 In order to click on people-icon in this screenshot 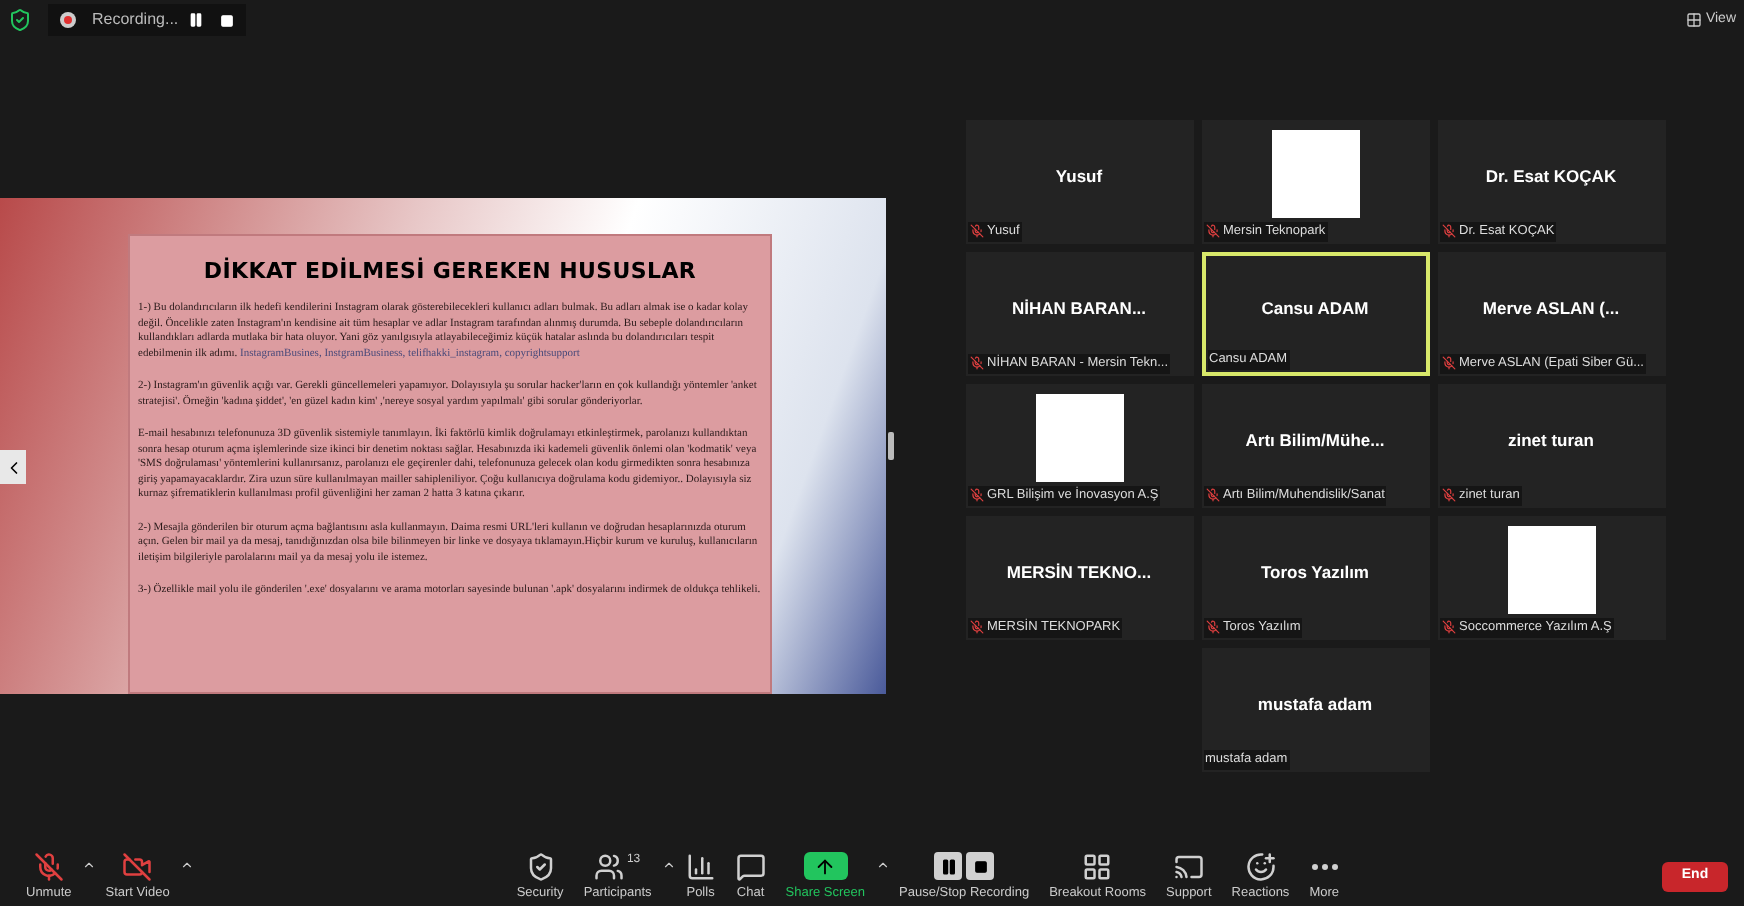, I will do `click(609, 867)`.